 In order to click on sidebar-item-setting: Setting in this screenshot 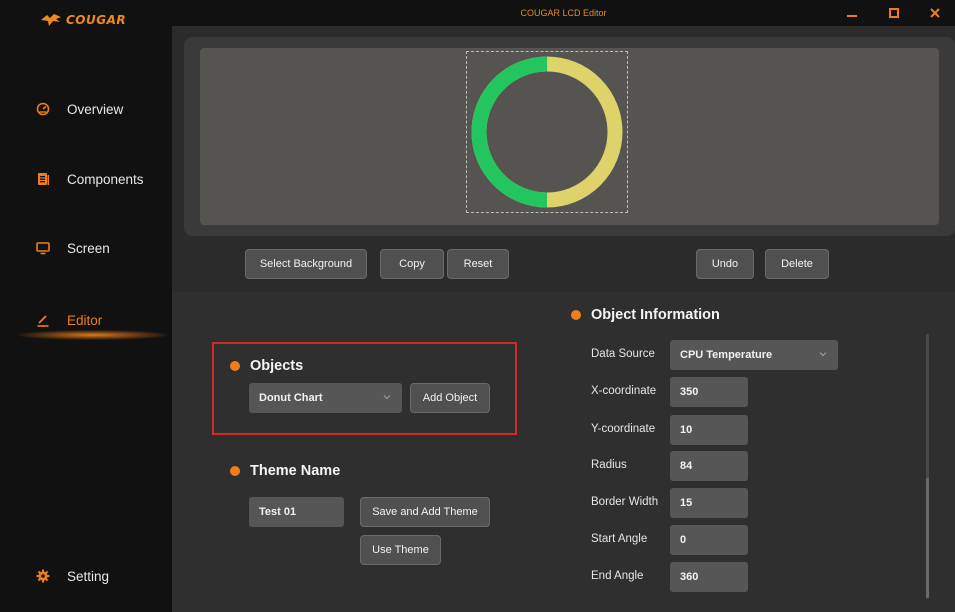, I will do `click(86, 576)`.